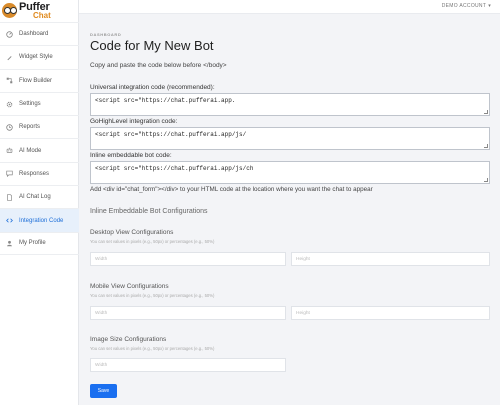 The width and height of the screenshot is (500, 405). Describe the element at coordinates (165, 100) in the screenshot. I see `universal-code-value: <script src="https://chat.pufferai.app.` at that location.